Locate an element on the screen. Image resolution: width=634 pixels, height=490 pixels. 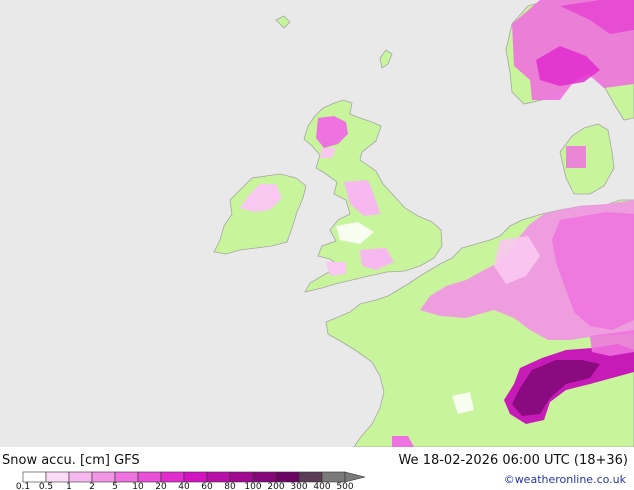
legend-label: 10 is located at coordinates (138, 486).